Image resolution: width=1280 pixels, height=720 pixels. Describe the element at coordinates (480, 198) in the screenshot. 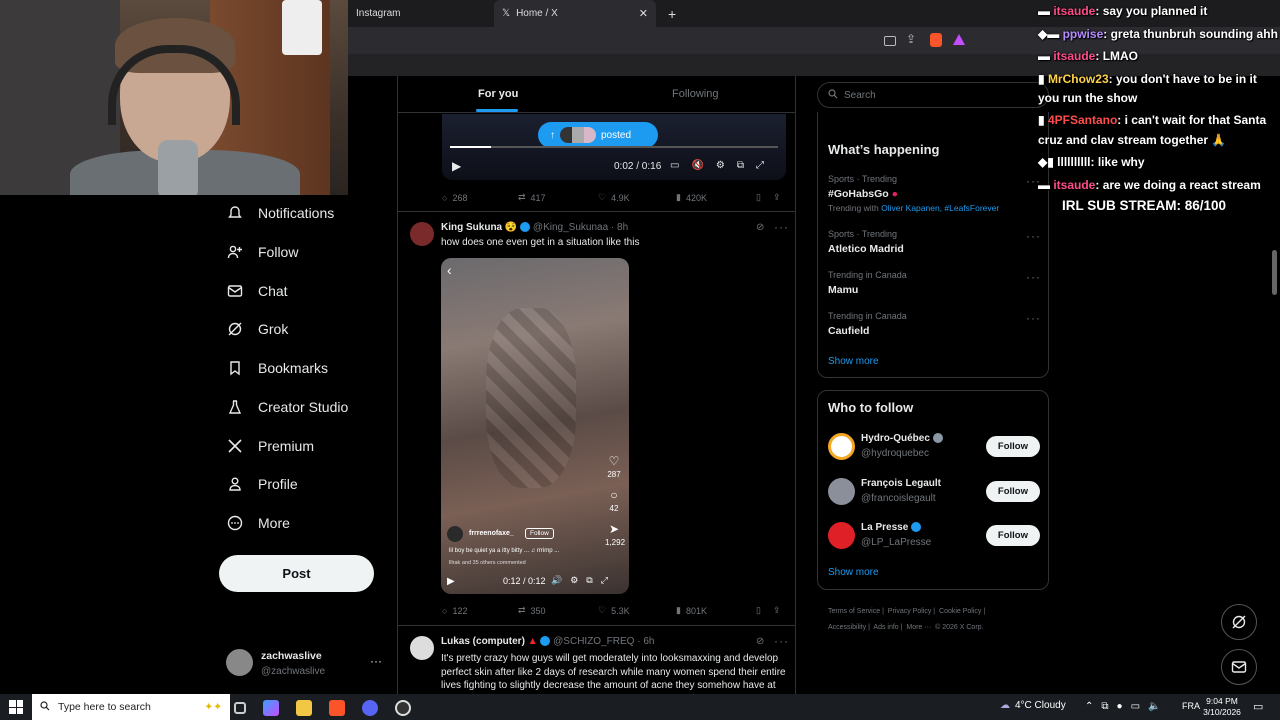

I see `reply-button: ○ 268` at that location.